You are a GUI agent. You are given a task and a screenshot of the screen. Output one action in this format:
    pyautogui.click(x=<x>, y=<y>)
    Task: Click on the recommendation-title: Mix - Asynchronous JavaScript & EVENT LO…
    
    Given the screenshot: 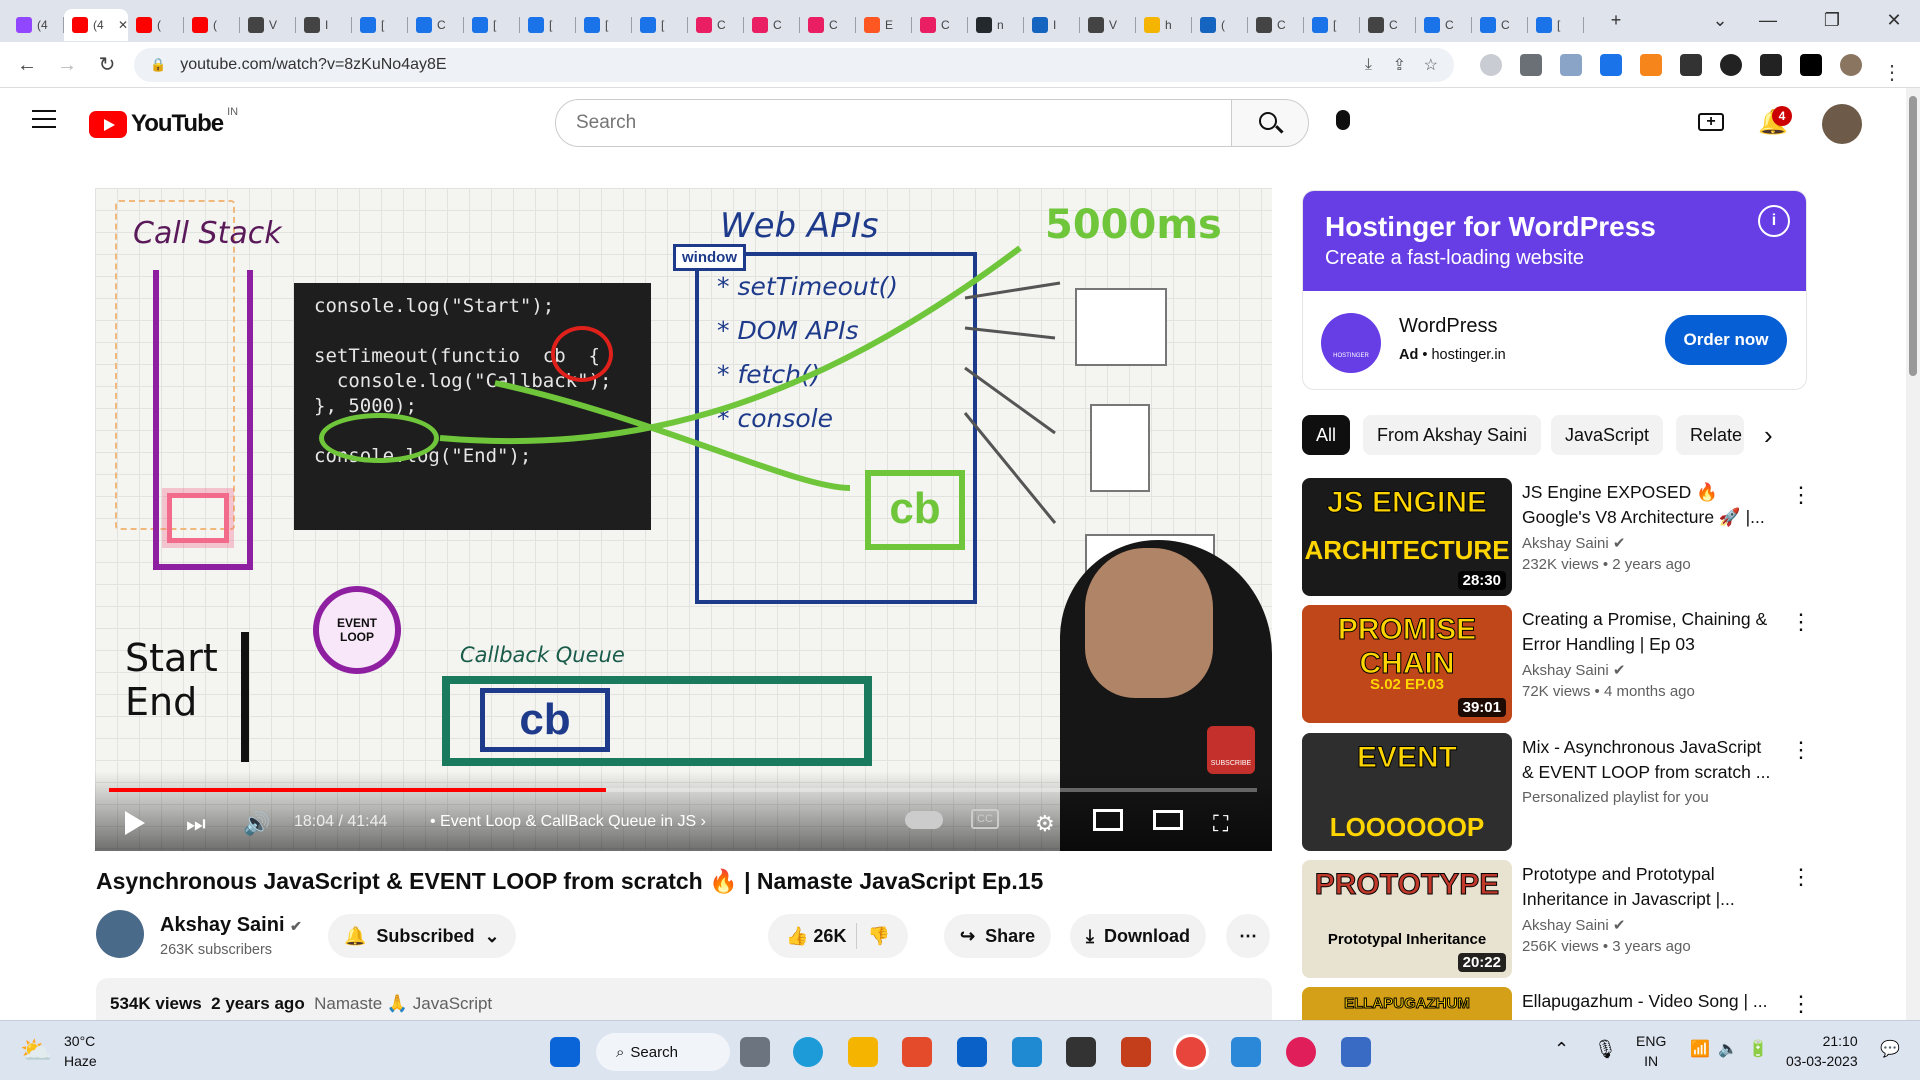 What is the action you would take?
    pyautogui.click(x=1647, y=760)
    